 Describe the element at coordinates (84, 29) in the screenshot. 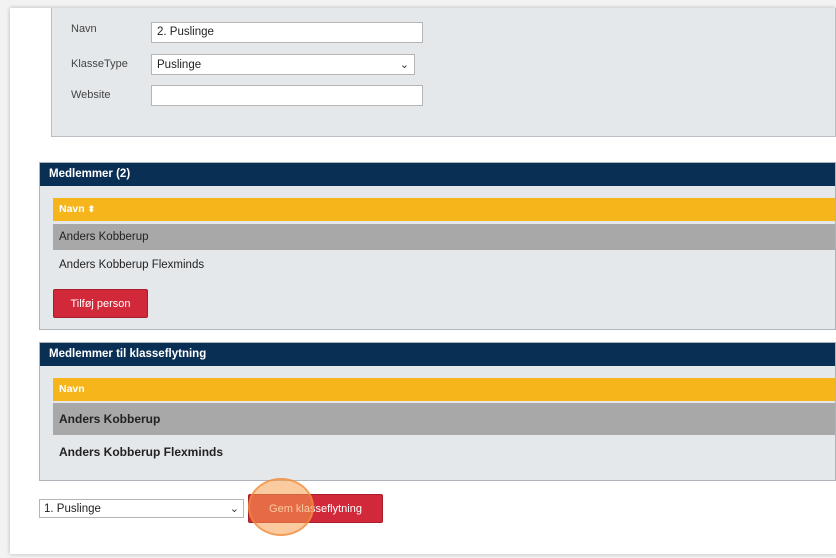

I see `navn-label: Navn` at that location.